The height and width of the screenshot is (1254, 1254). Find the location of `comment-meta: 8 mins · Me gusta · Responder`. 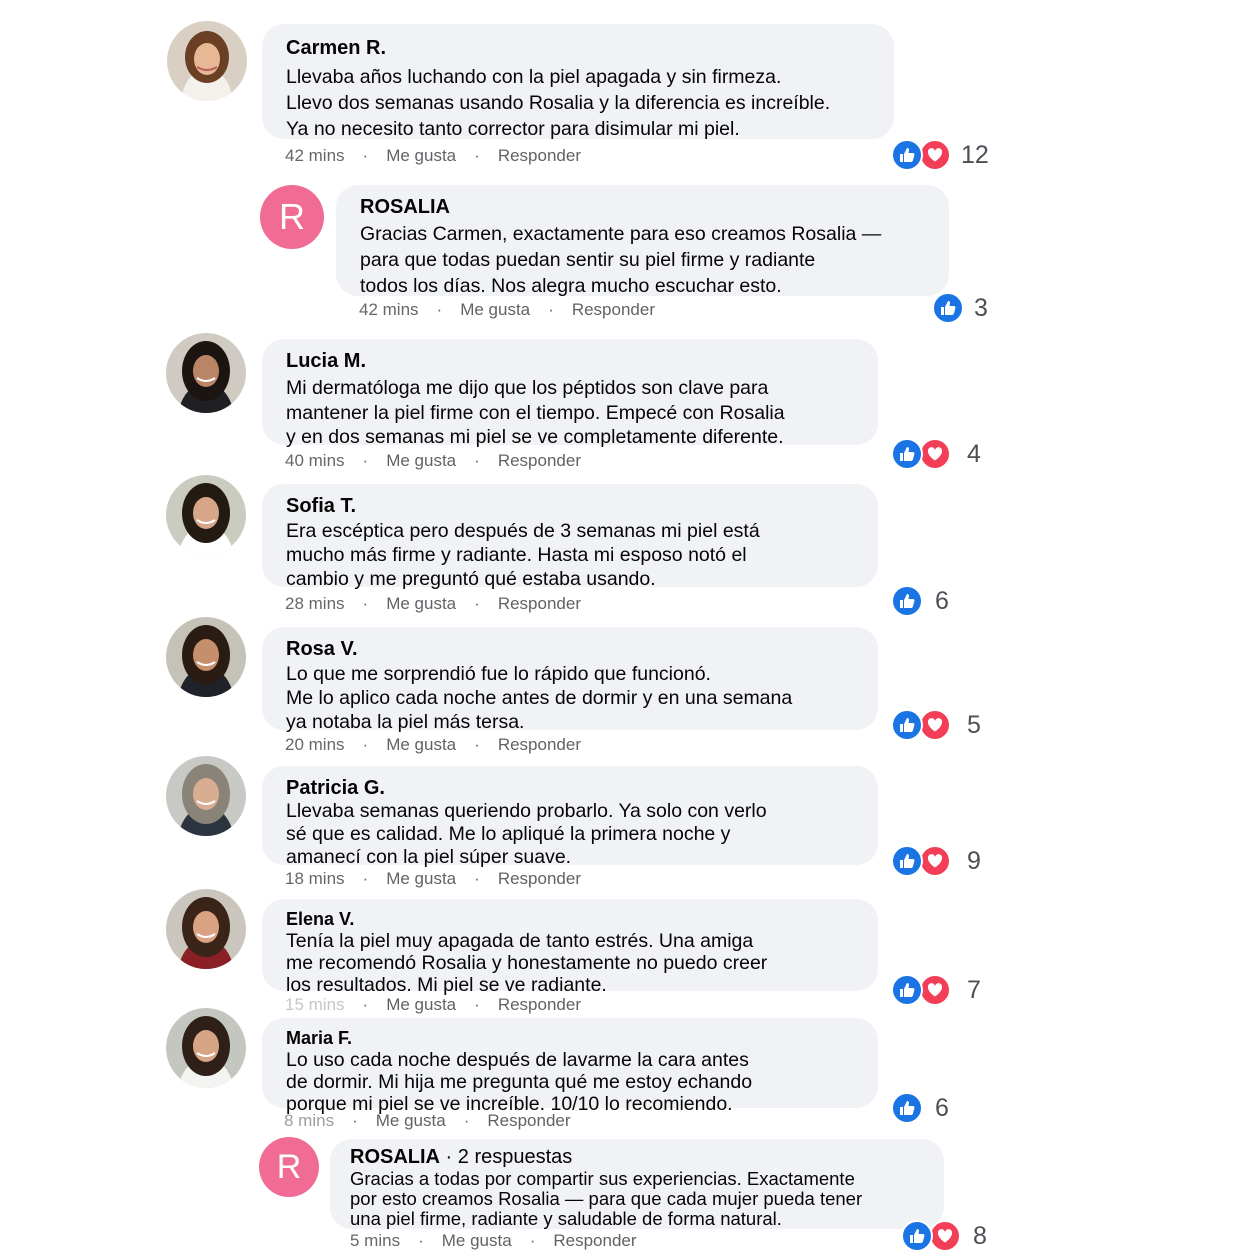

comment-meta: 8 mins · Me gusta · Responder is located at coordinates (427, 1121).